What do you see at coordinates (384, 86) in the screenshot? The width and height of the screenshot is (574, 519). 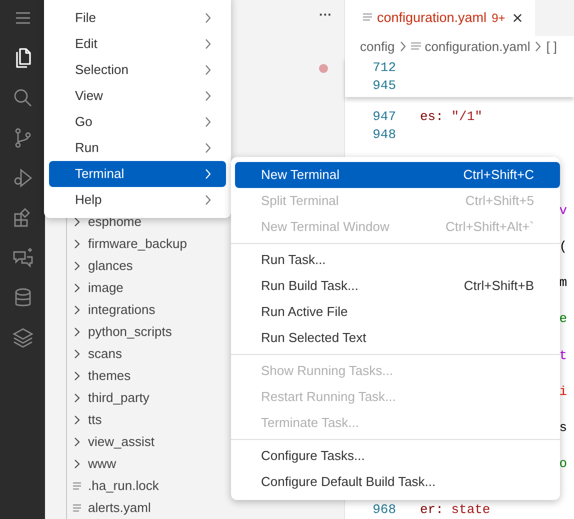 I see `line-number: 945` at bounding box center [384, 86].